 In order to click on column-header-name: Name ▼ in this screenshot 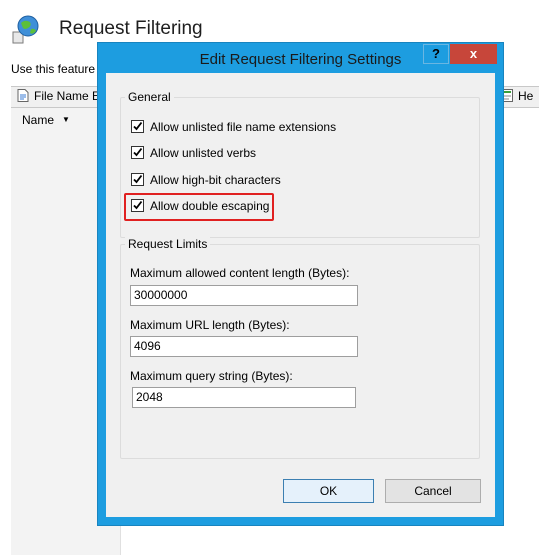, I will do `click(46, 120)`.